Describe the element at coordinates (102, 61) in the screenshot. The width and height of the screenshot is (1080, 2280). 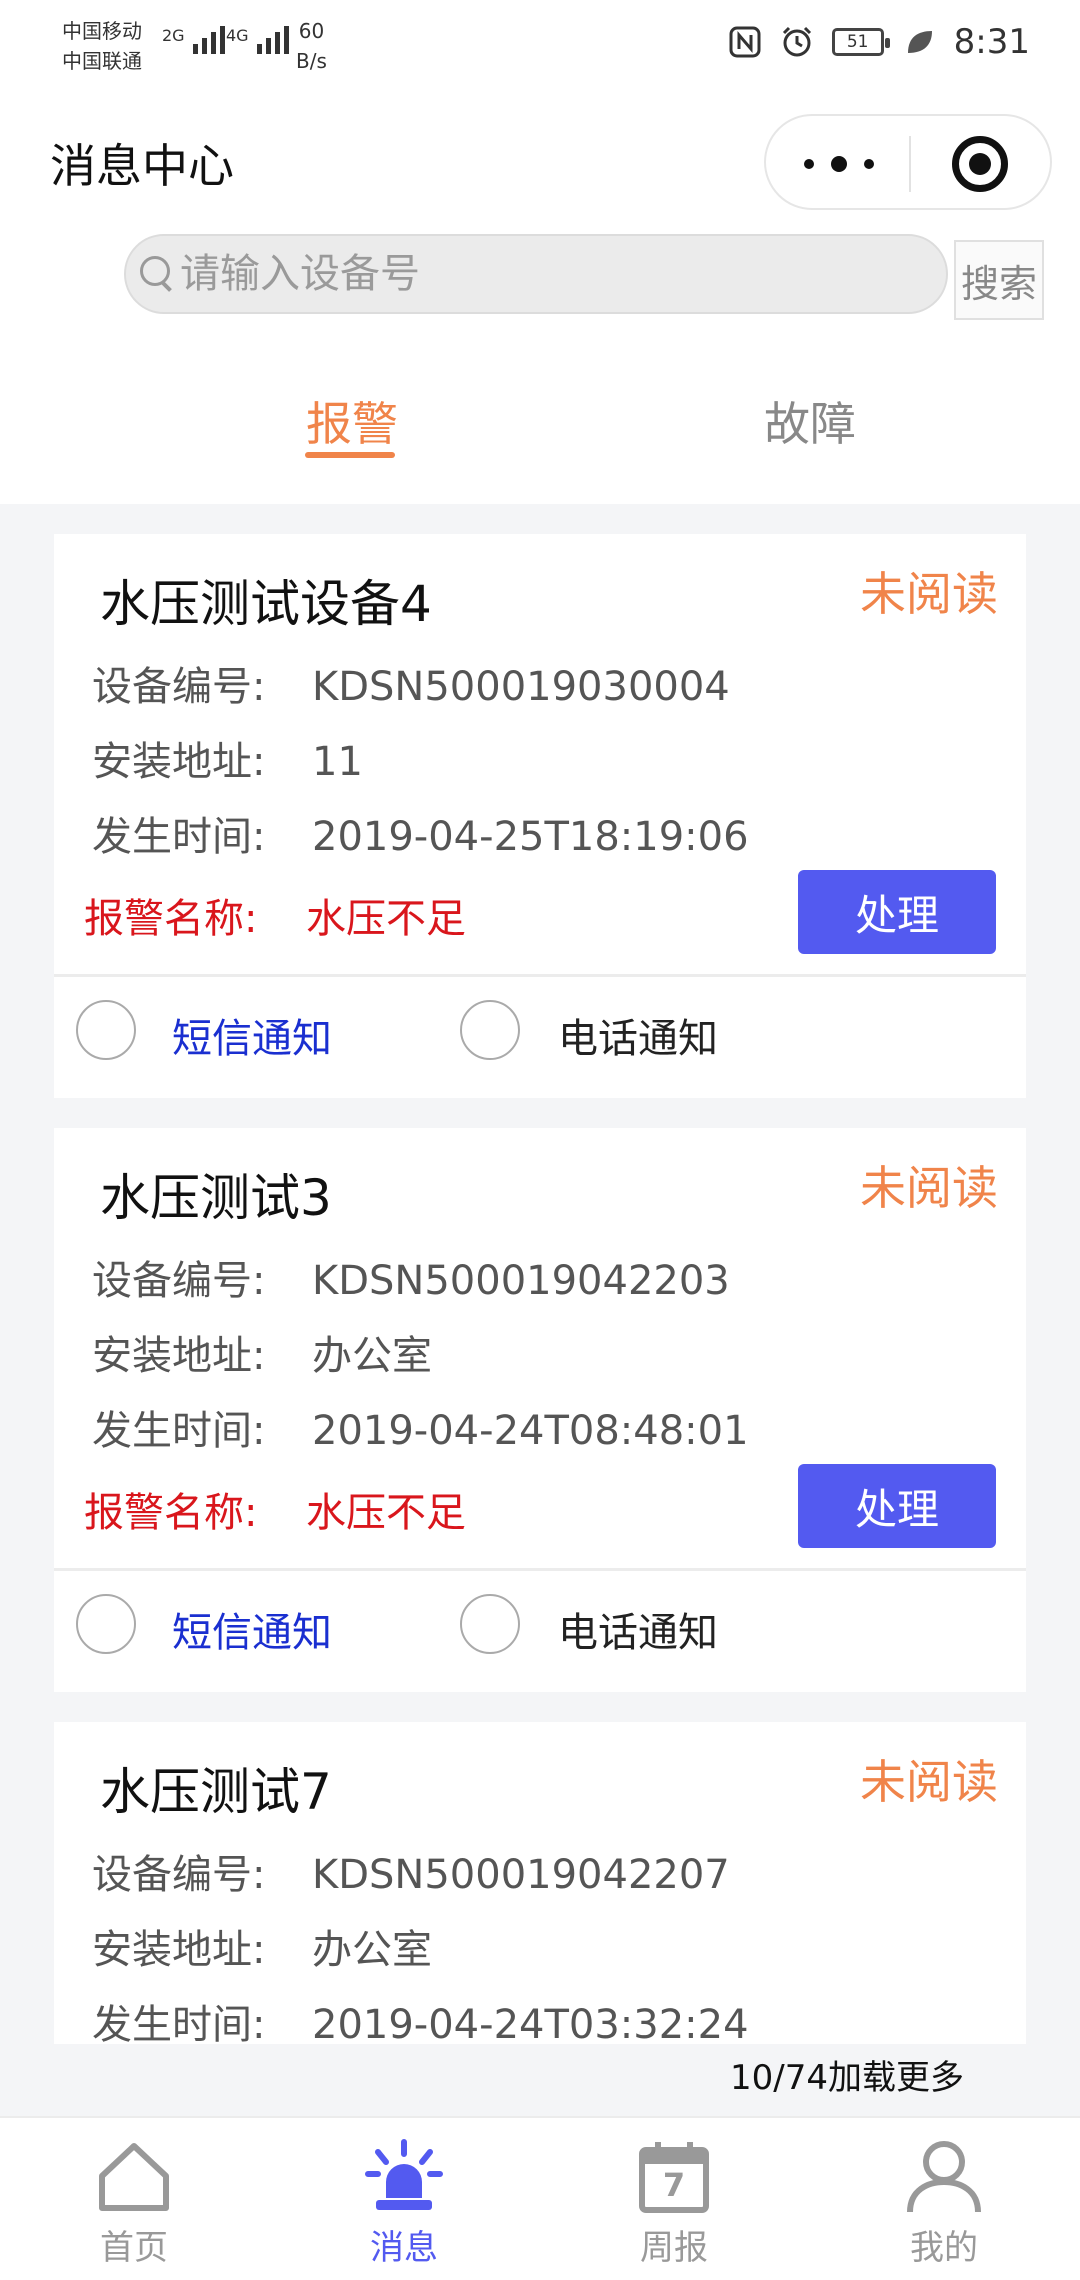
I see `carrier-2: 中国联通` at that location.